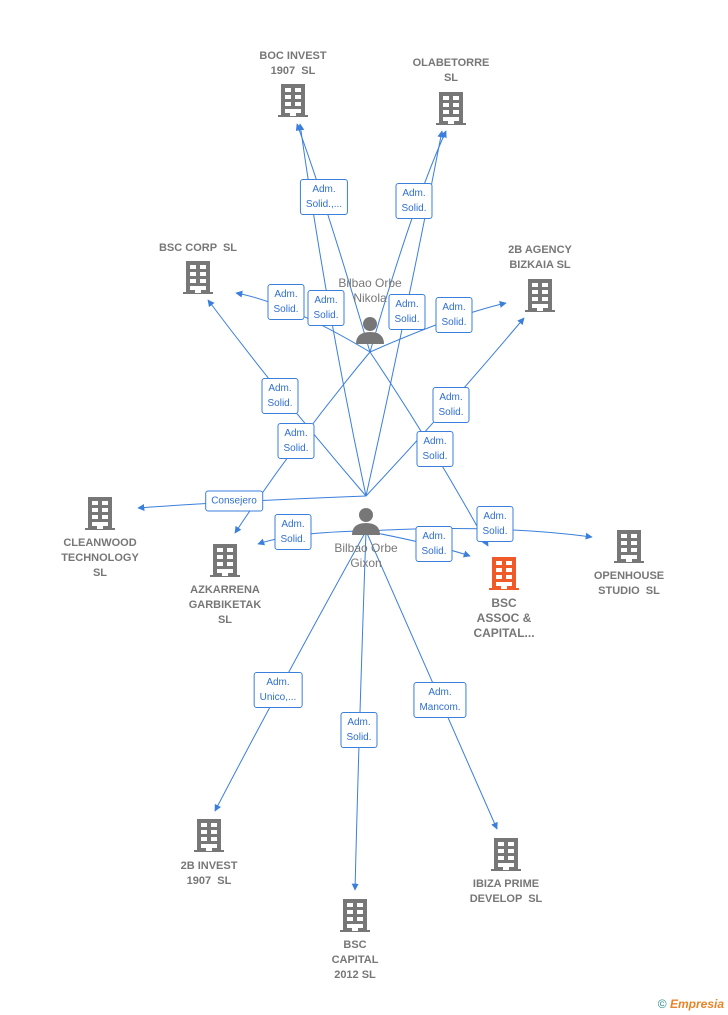 The height and width of the screenshot is (1015, 728). Describe the element at coordinates (365, 556) in the screenshot. I see `person-gixon-label: Bilbao Orbe Gixon` at that location.